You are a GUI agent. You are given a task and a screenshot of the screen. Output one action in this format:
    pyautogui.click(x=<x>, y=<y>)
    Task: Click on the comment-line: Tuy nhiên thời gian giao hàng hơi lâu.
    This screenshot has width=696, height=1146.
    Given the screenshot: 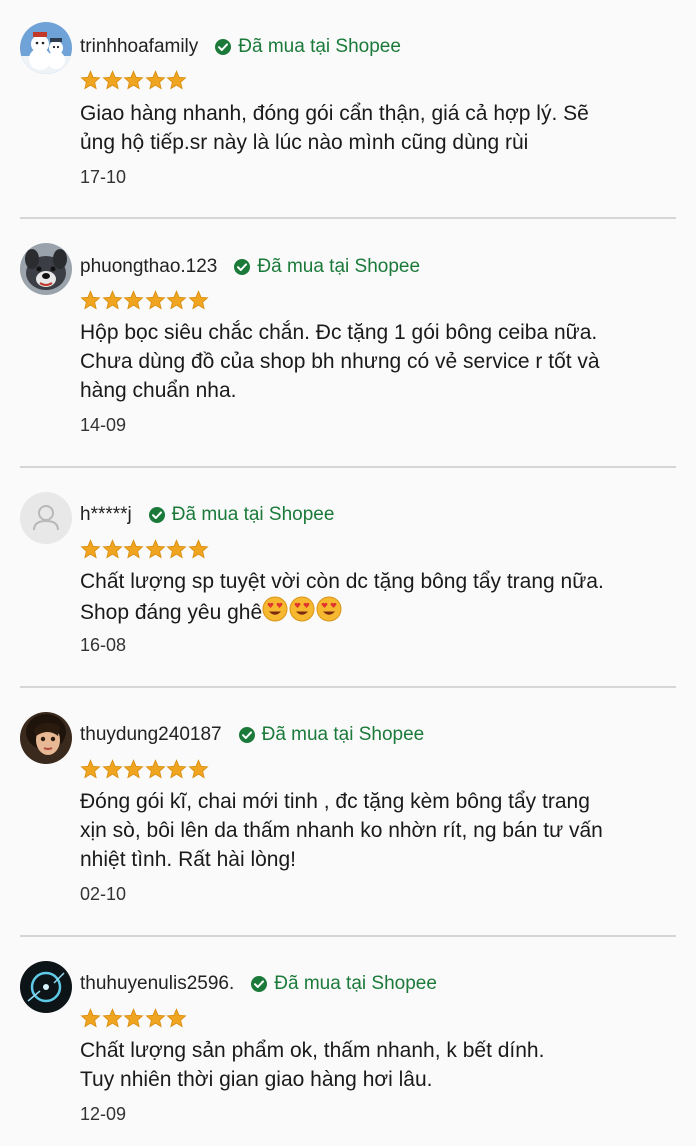 What is the action you would take?
    pyautogui.click(x=256, y=1079)
    